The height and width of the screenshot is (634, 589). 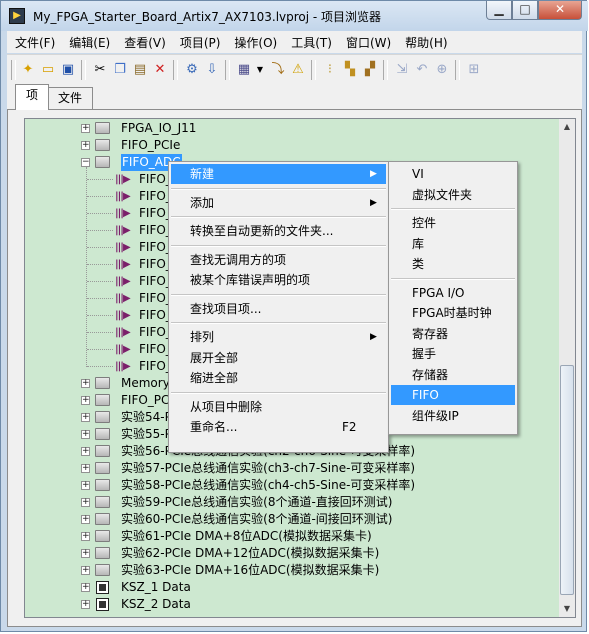 What do you see at coordinates (442, 70) in the screenshot?
I see `add-item-icon: ⊕` at bounding box center [442, 70].